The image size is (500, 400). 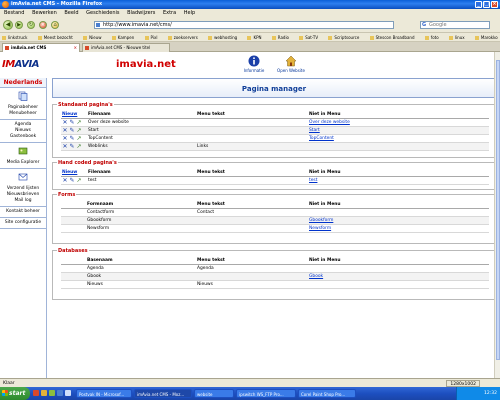 I want to click on back-icon: ◀, so click(x=8, y=25).